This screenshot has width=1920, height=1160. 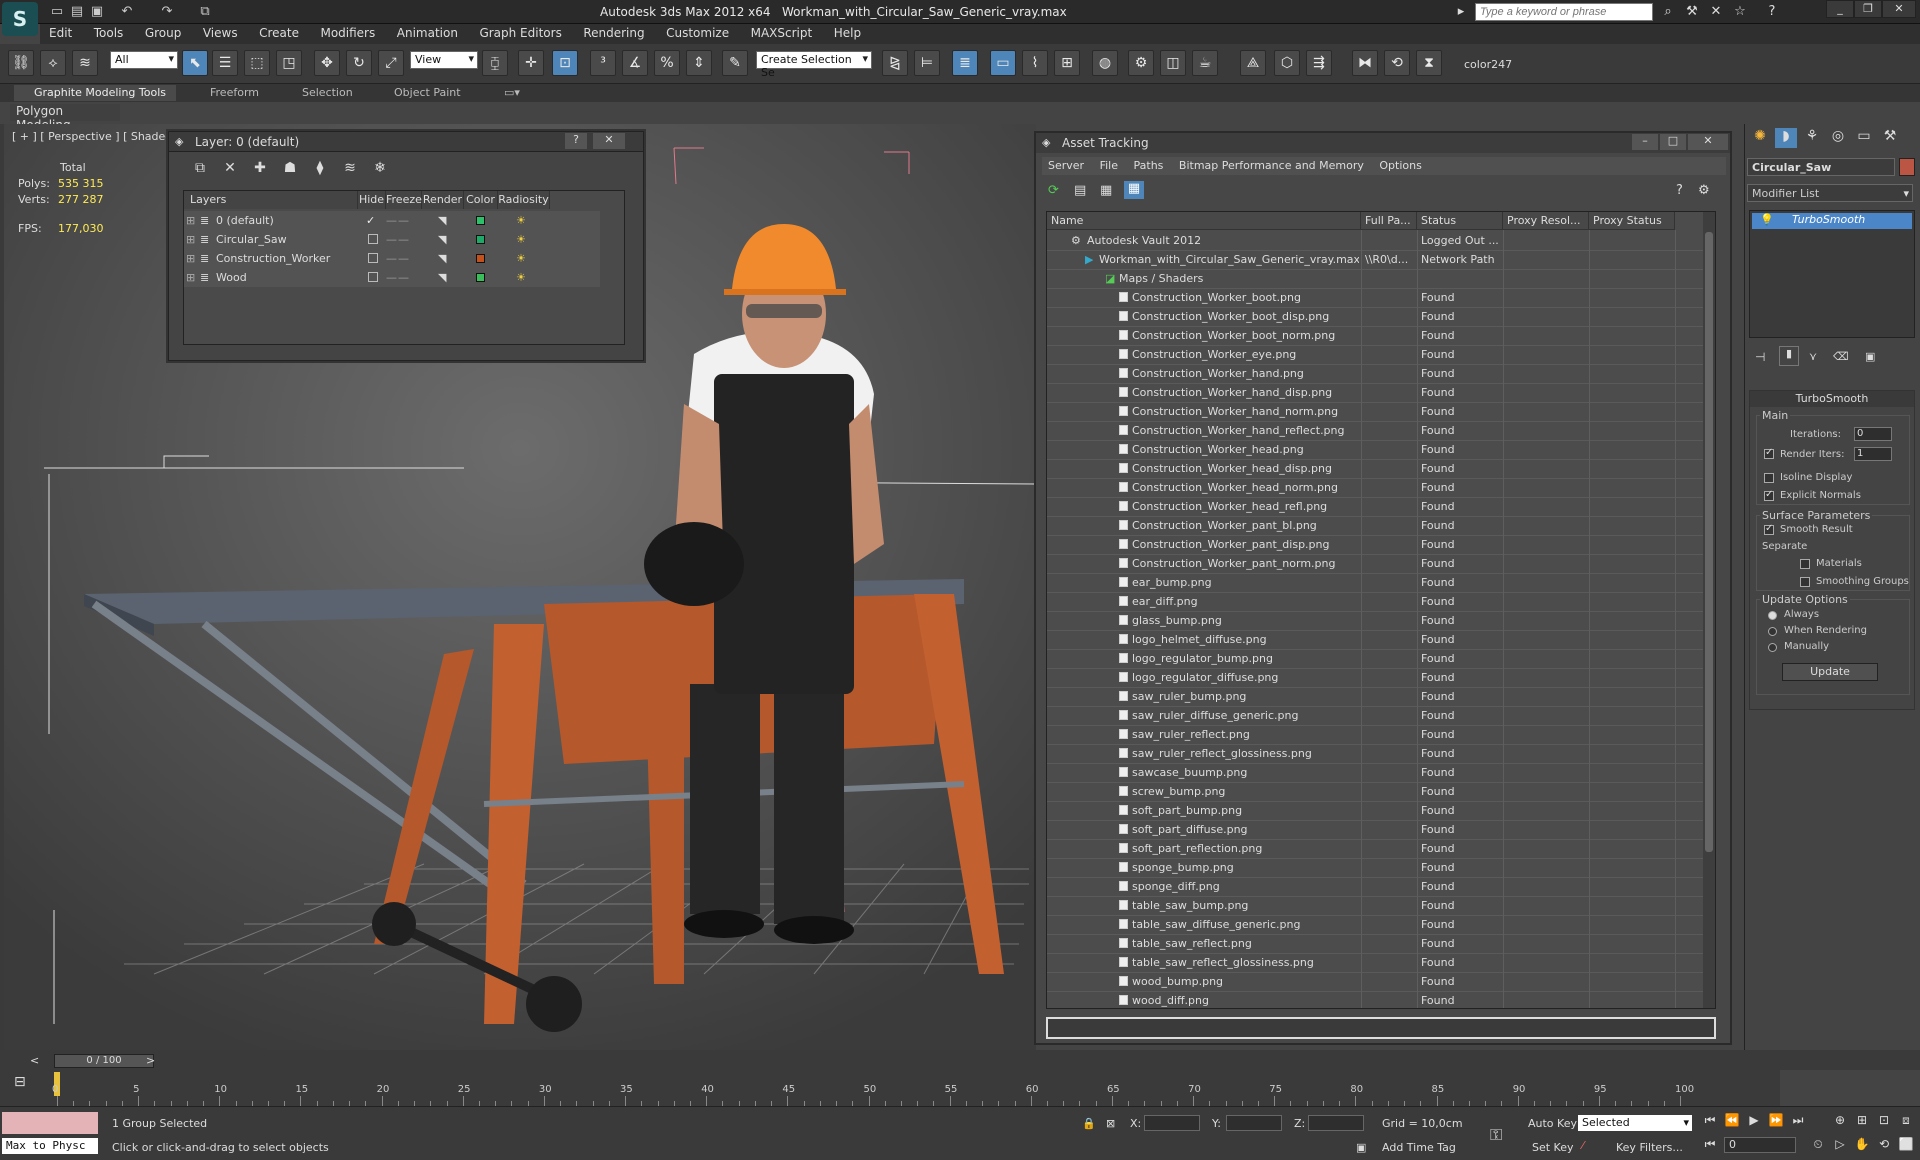 I want to click on col-color: Color, so click(x=481, y=200).